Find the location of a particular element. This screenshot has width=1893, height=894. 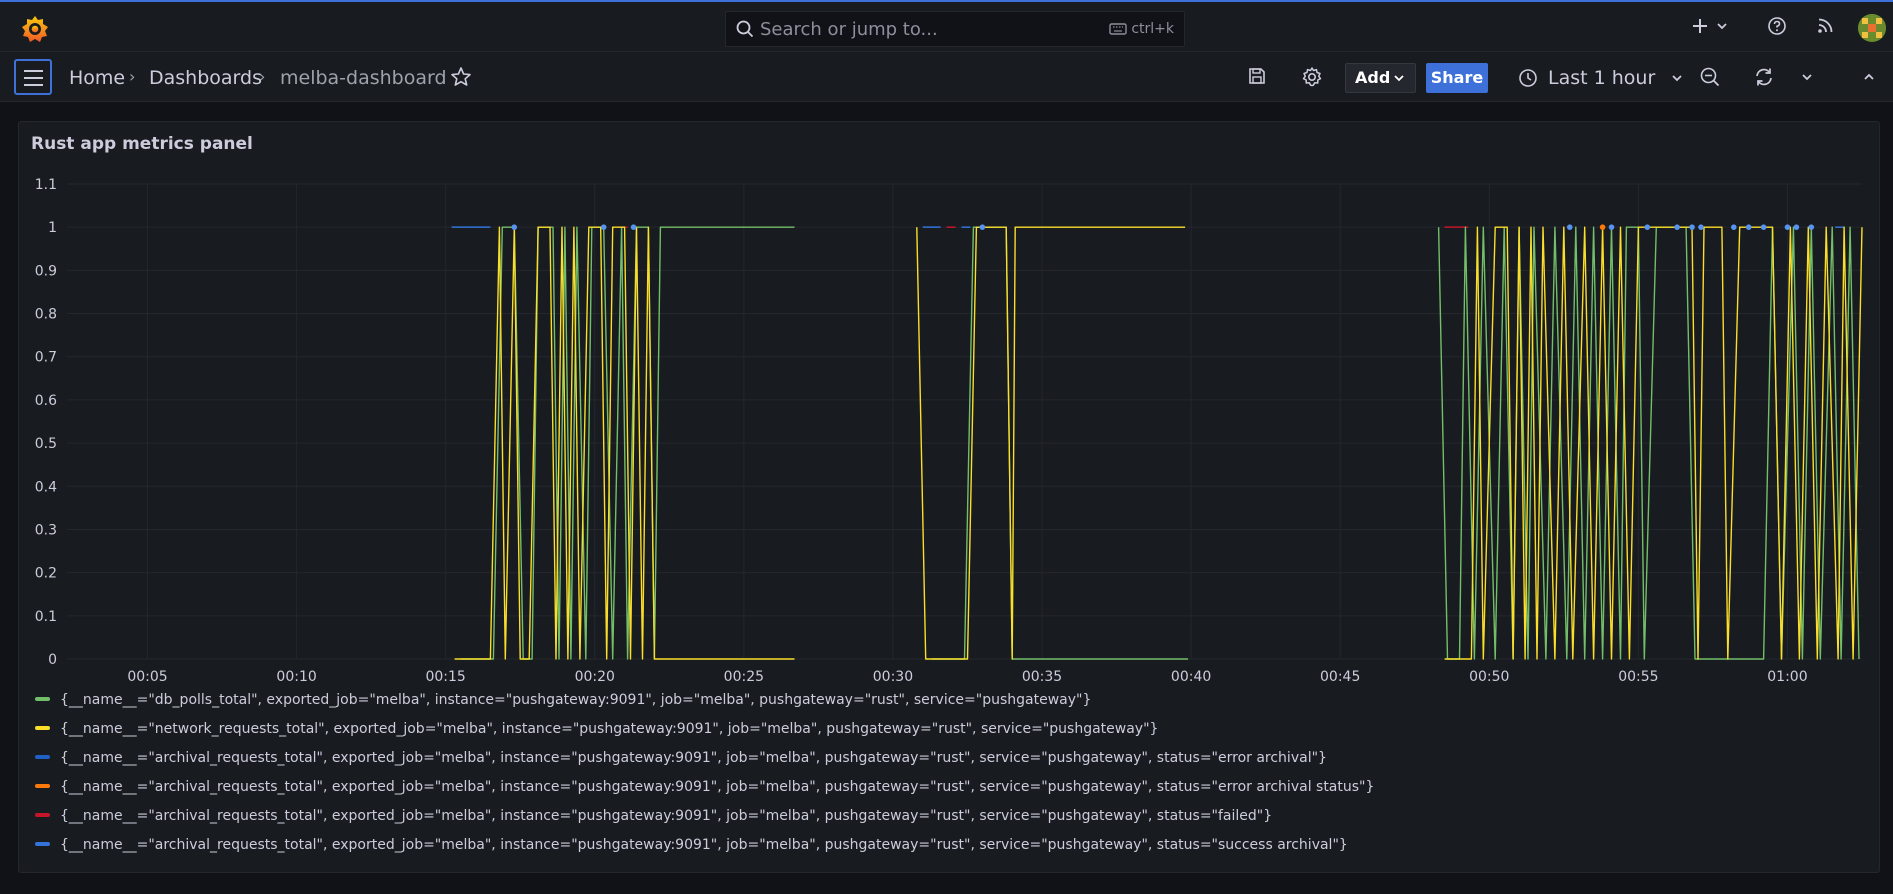

x-tick-label: 00:05 is located at coordinates (147, 675).